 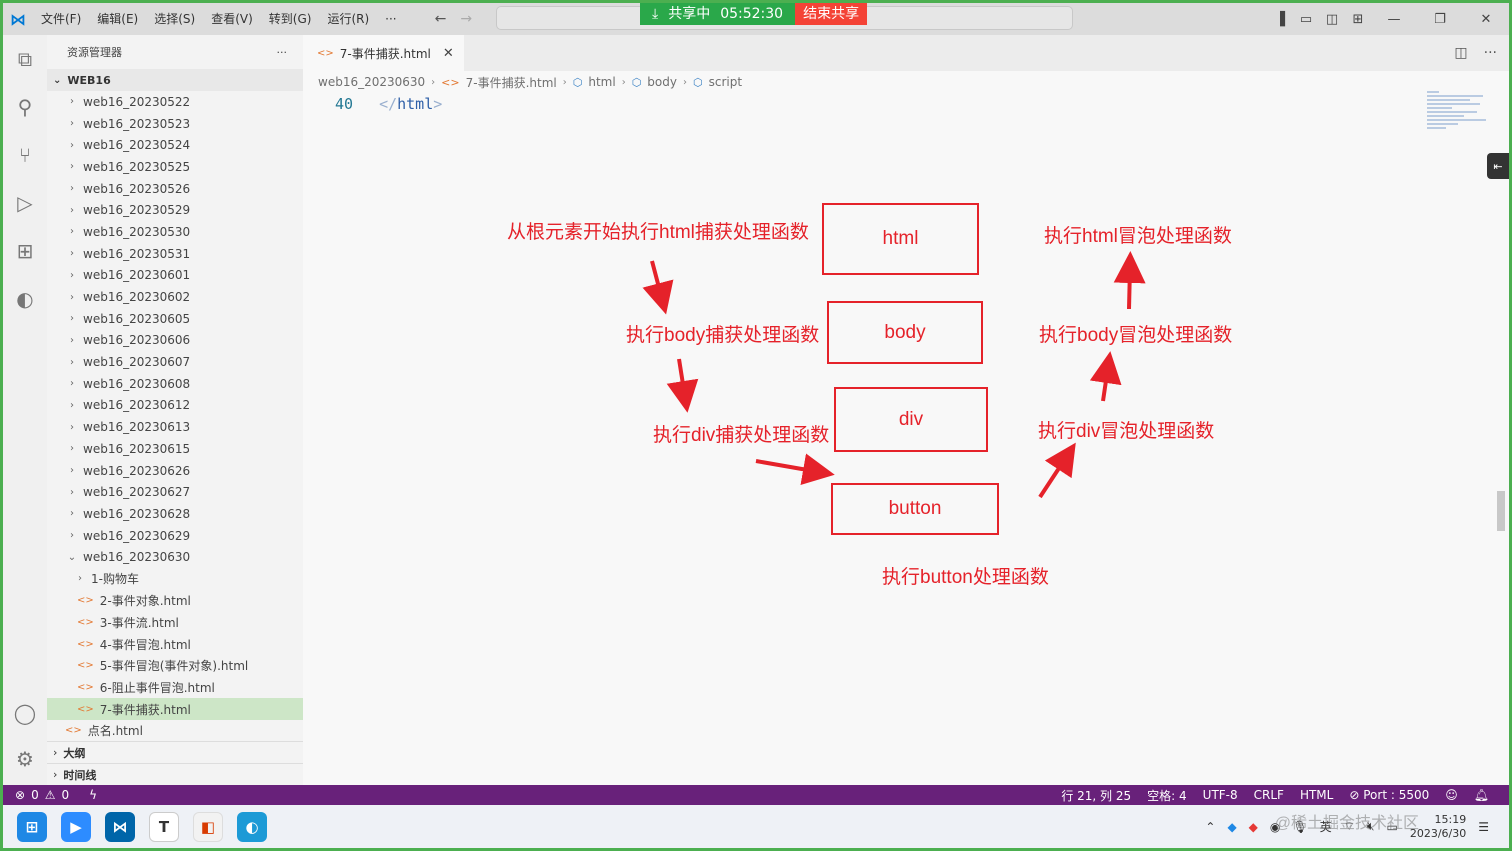 What do you see at coordinates (1394, 19) in the screenshot?
I see `minimize-icon: —` at bounding box center [1394, 19].